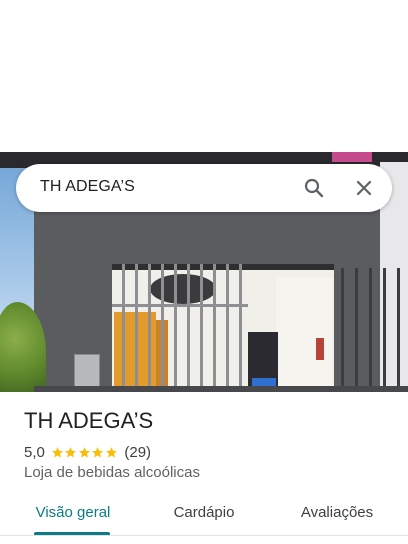 Image resolution: width=408 pixels, height=544 pixels. What do you see at coordinates (364, 188) in the screenshot?
I see `close-icon` at bounding box center [364, 188].